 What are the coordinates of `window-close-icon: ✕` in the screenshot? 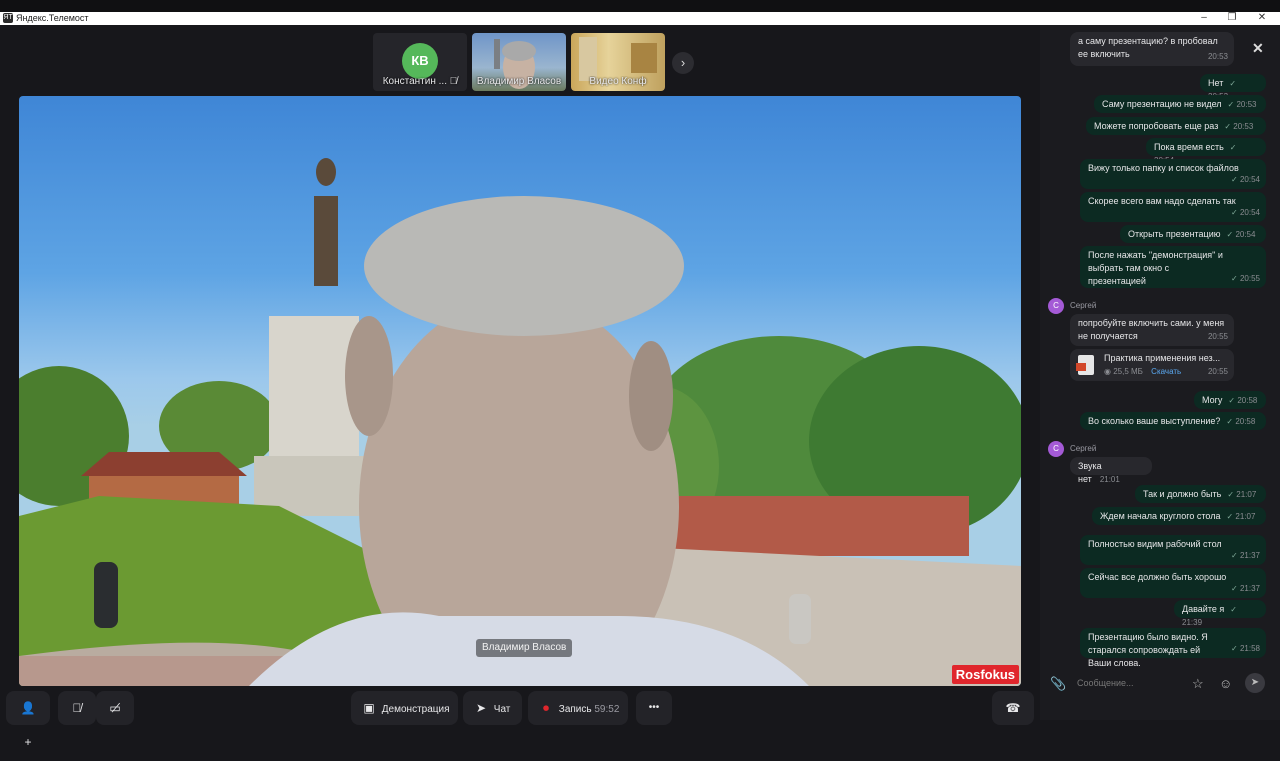 It's located at (1262, 17).